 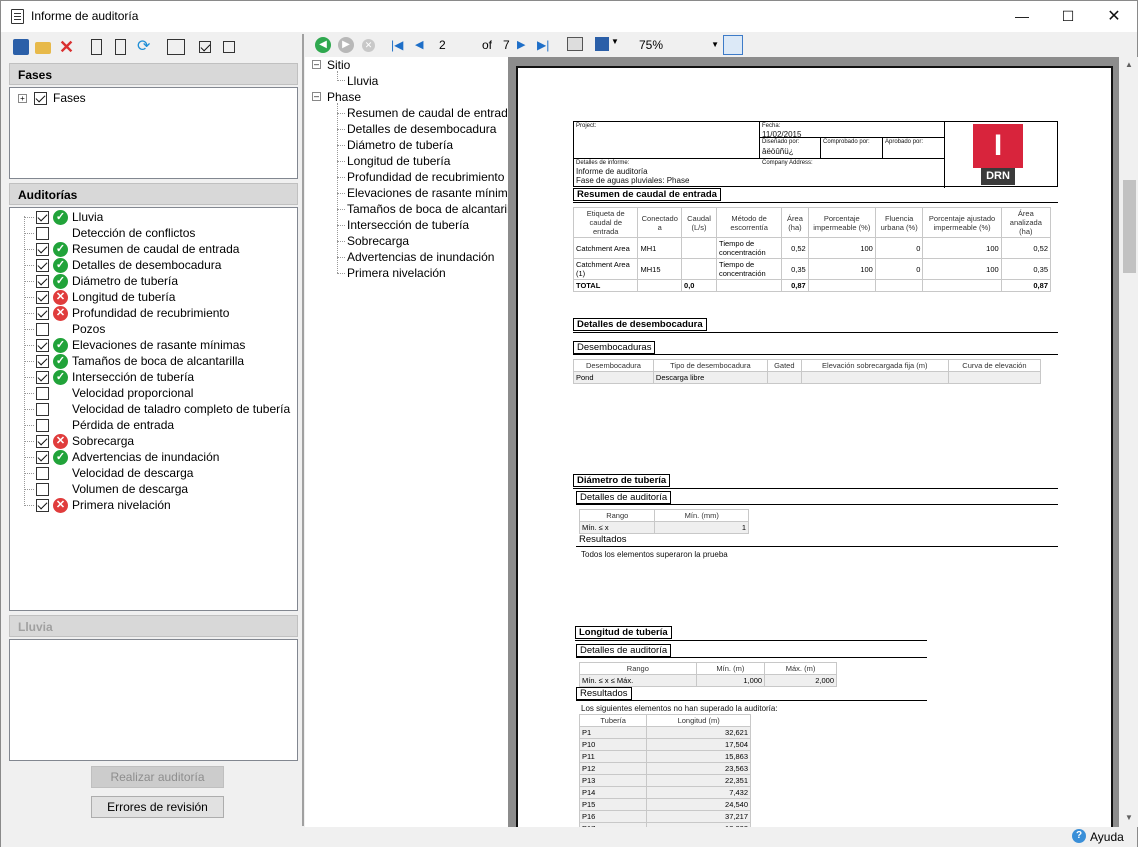 I want to click on table-header-cell: Tubería, so click(x=613, y=720).